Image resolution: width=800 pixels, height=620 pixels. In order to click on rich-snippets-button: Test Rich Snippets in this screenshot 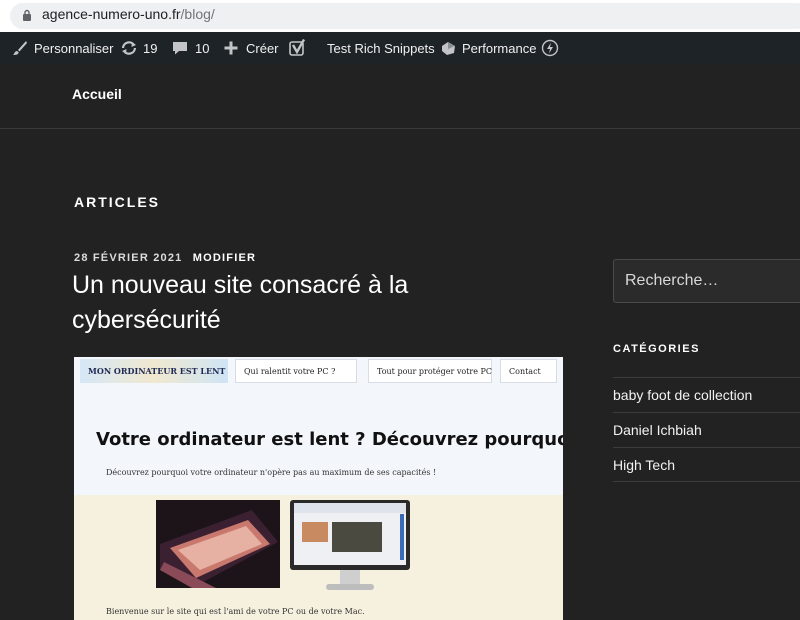, I will do `click(381, 48)`.